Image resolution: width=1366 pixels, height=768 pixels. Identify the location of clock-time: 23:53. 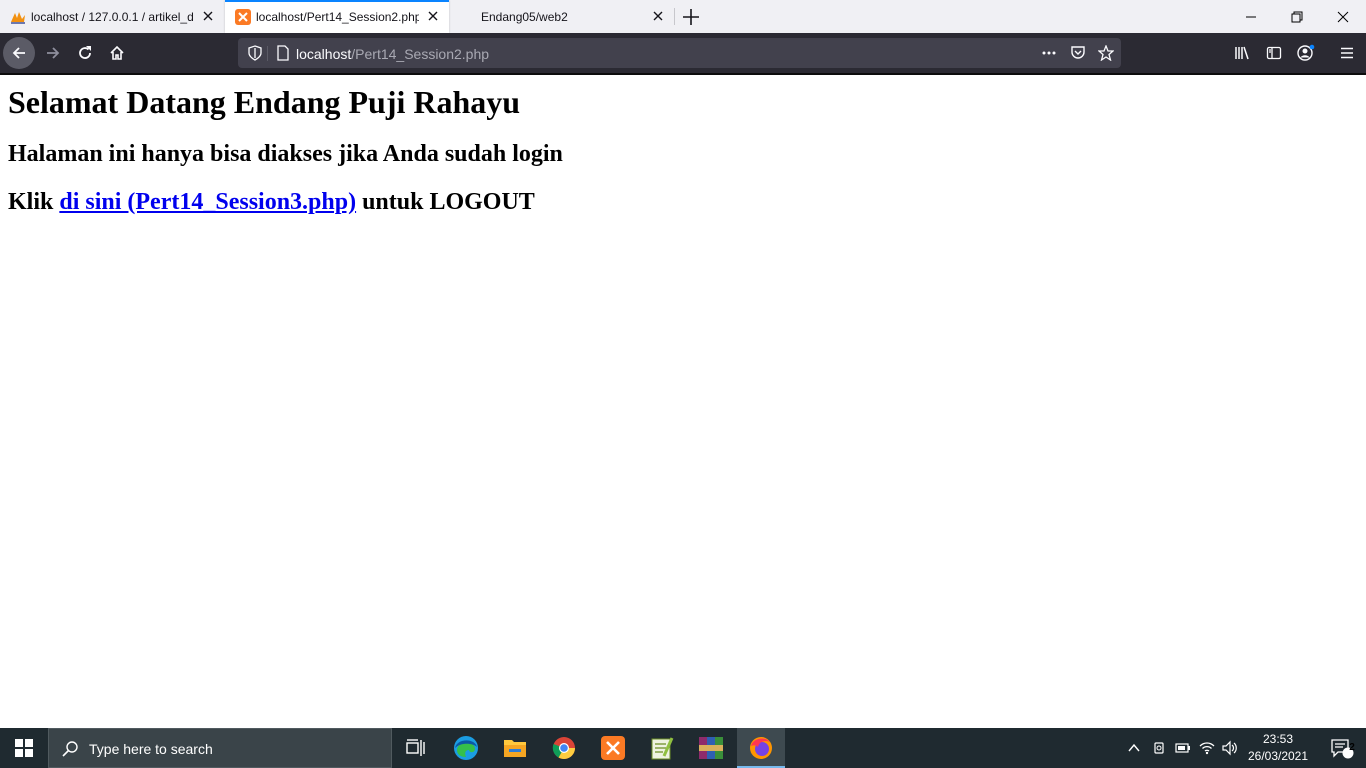
(1278, 739).